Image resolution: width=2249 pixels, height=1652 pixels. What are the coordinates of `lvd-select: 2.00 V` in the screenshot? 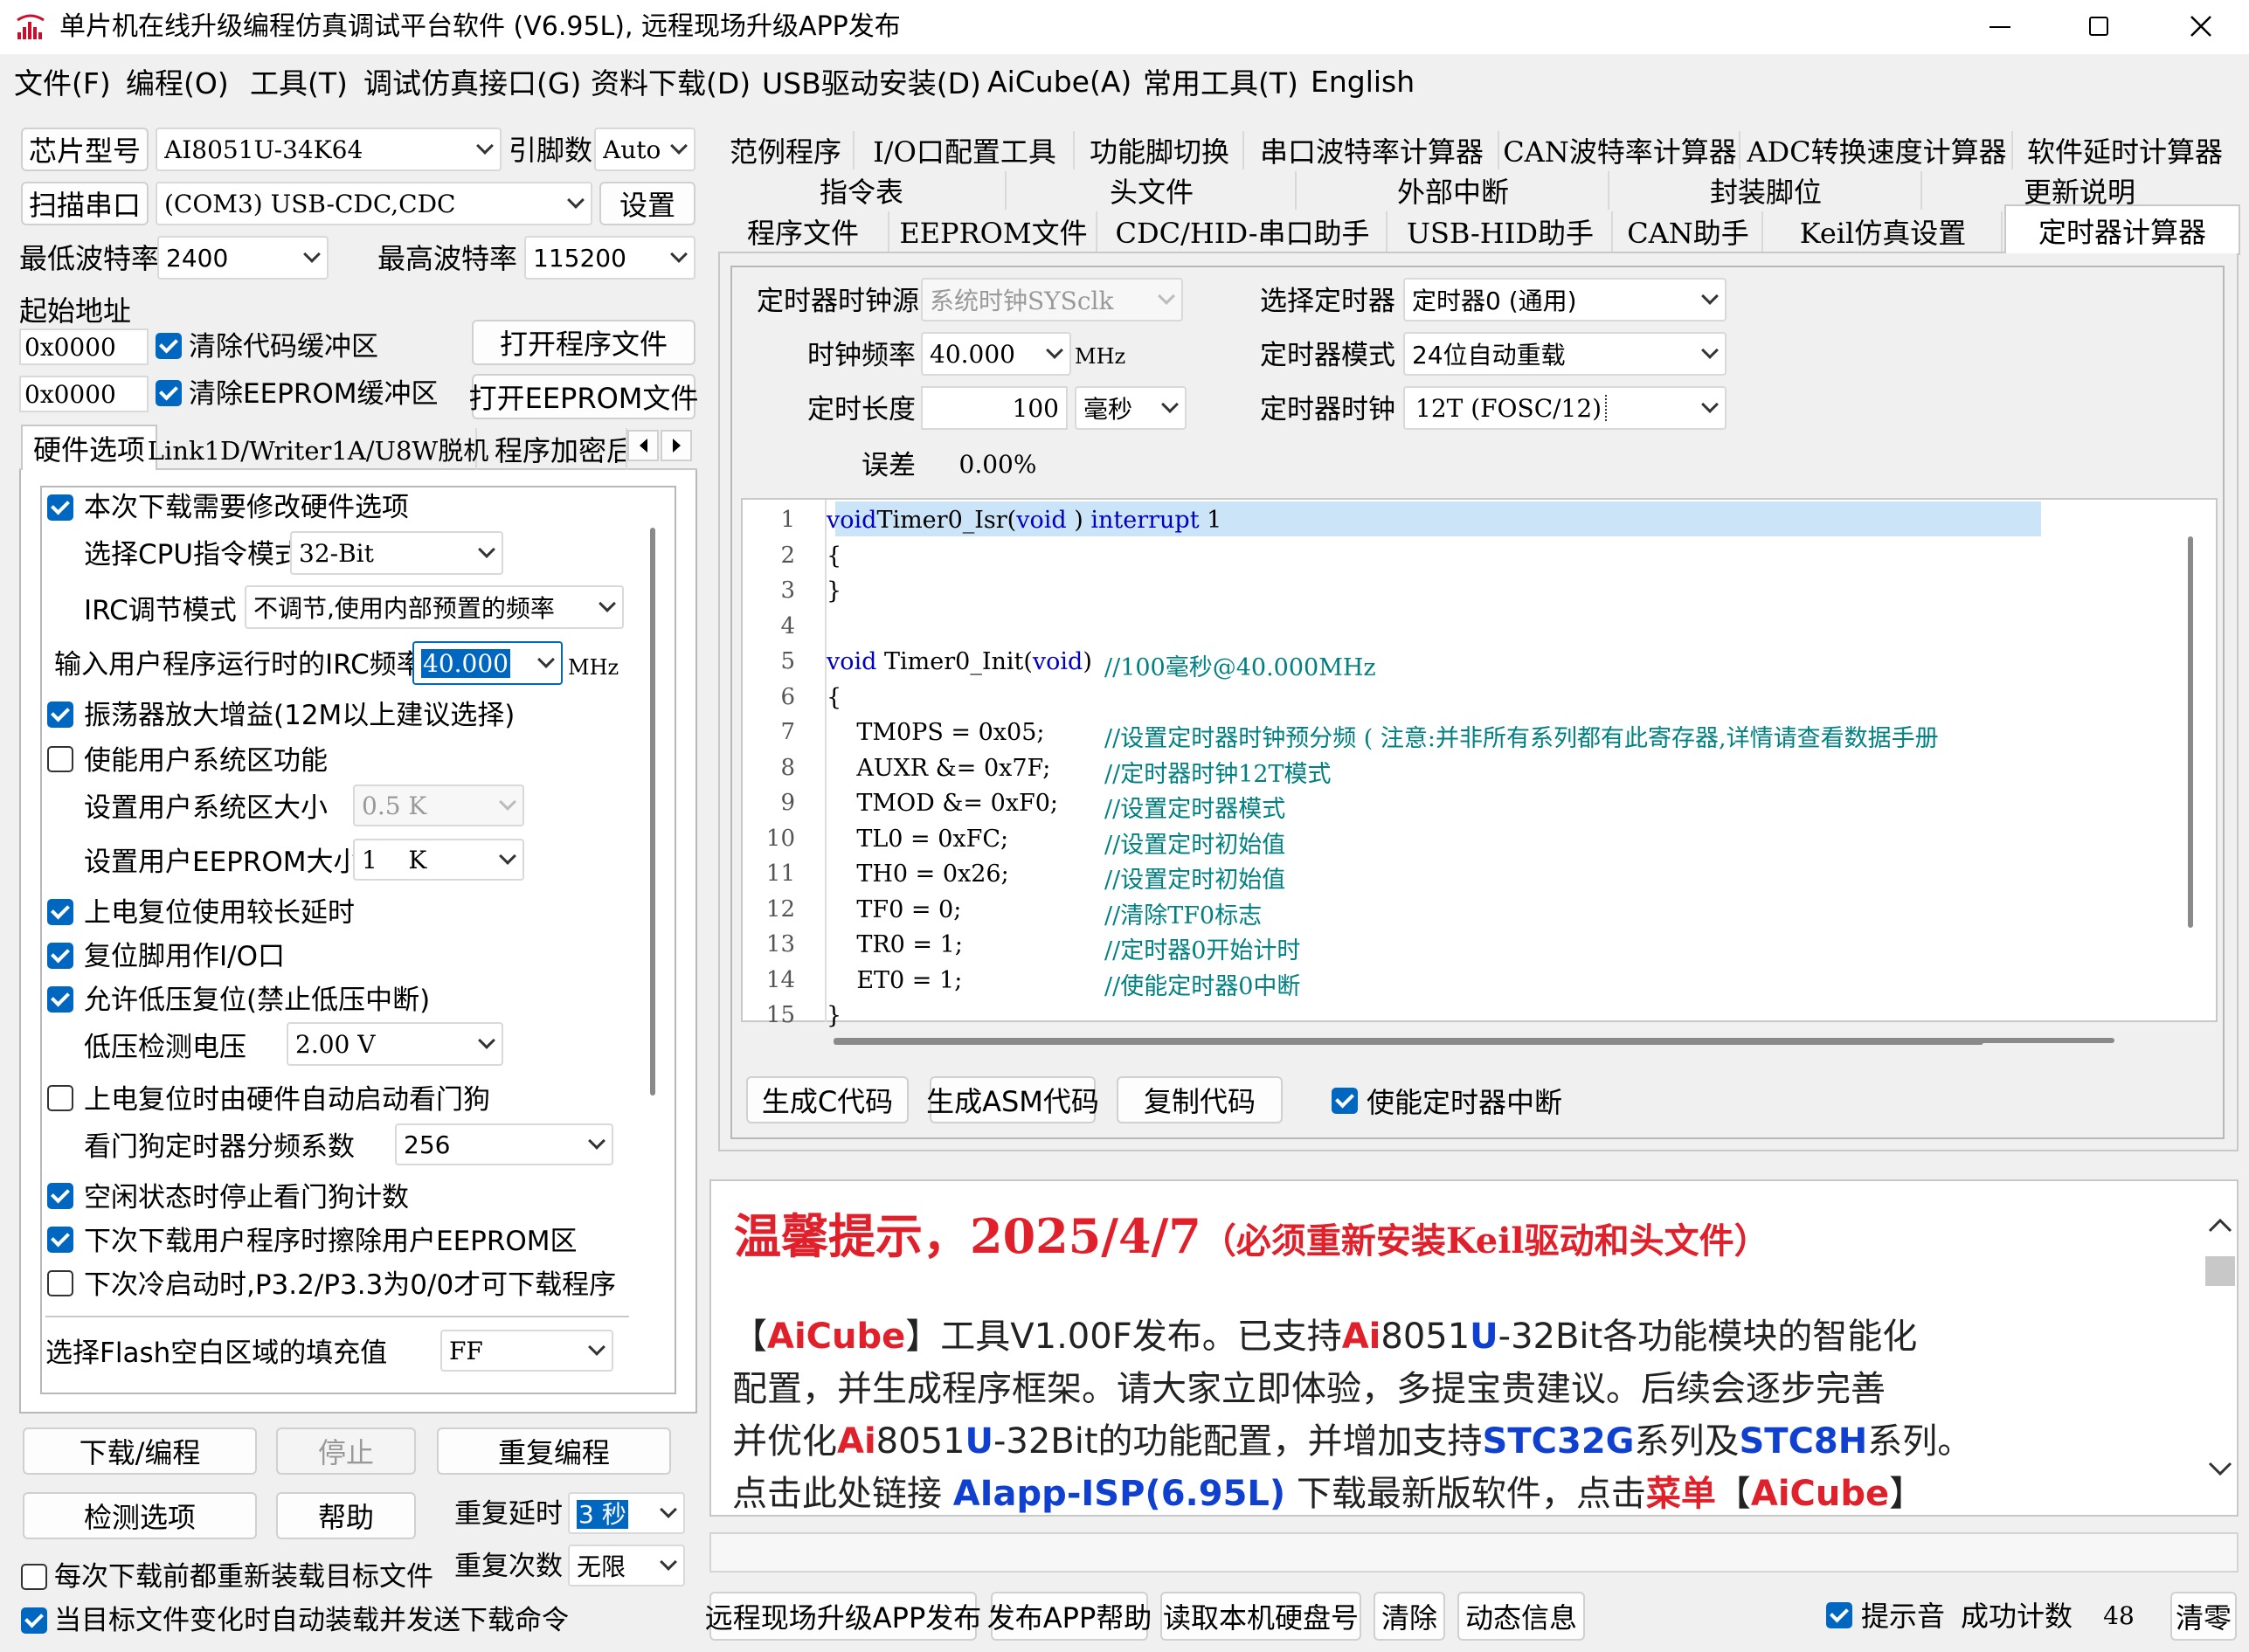 It's located at (395, 1044).